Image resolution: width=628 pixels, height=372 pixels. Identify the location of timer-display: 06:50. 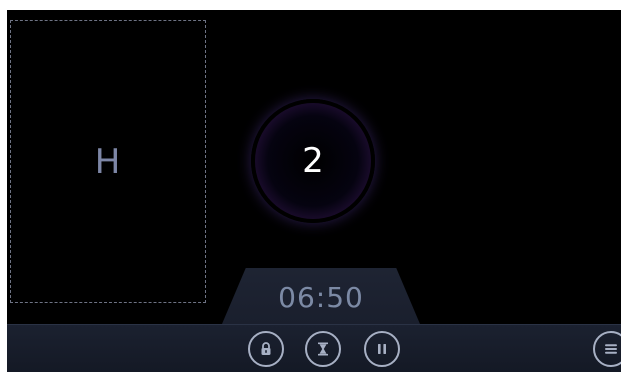
(321, 297).